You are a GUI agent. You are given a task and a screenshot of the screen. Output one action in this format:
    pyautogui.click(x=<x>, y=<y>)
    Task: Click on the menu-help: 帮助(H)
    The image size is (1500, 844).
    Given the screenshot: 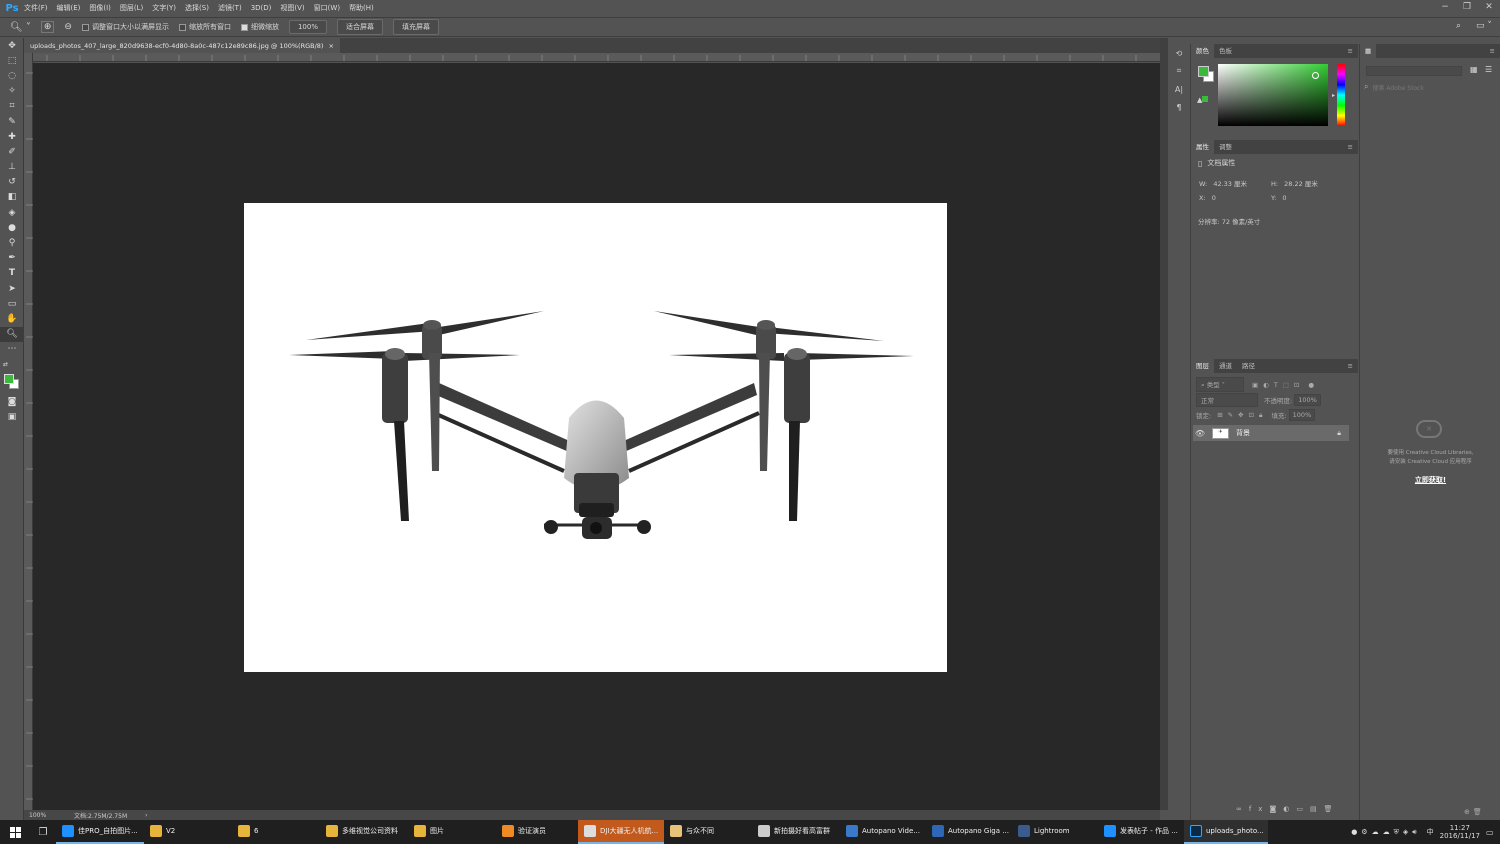 What is the action you would take?
    pyautogui.click(x=361, y=8)
    